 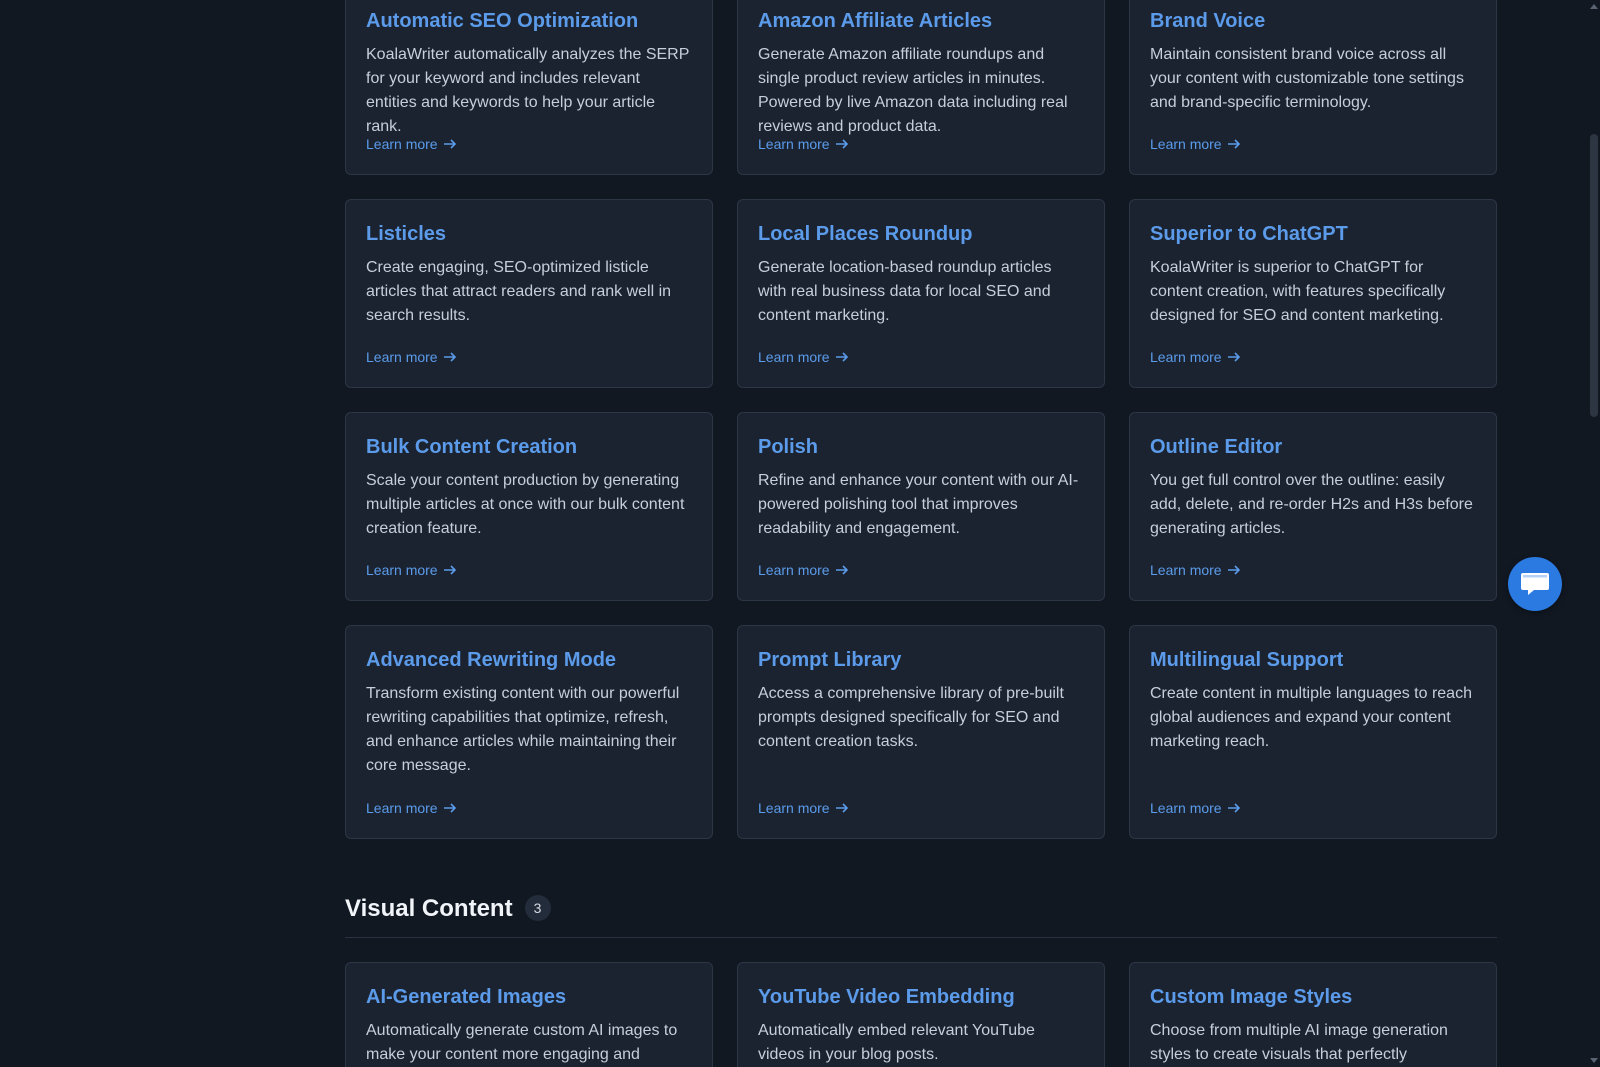 What do you see at coordinates (875, 21) in the screenshot?
I see `card-title: Amazon Affiliate Articles` at bounding box center [875, 21].